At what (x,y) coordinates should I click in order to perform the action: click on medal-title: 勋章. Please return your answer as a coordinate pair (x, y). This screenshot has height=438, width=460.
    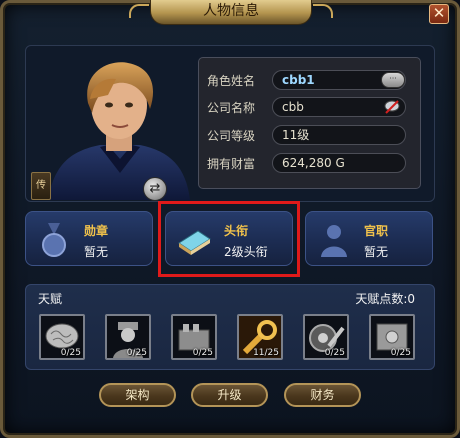
    Looking at the image, I should click on (96, 231).